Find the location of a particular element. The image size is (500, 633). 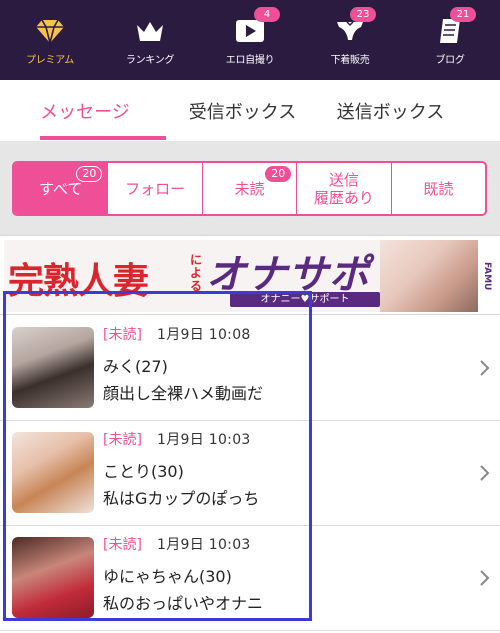

filter-label: すべて is located at coordinates (61, 188).